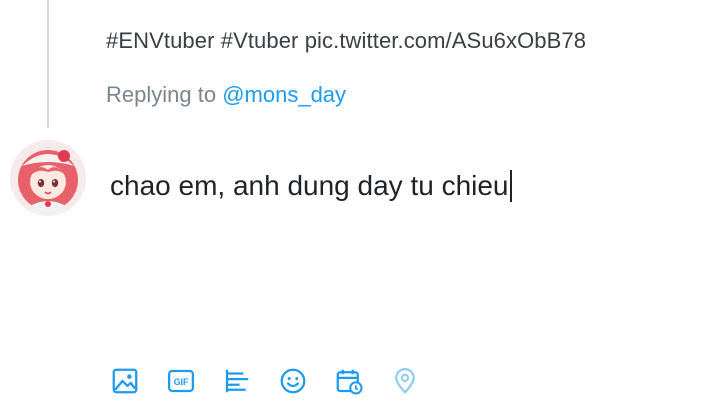  I want to click on location-icon, so click(405, 381).